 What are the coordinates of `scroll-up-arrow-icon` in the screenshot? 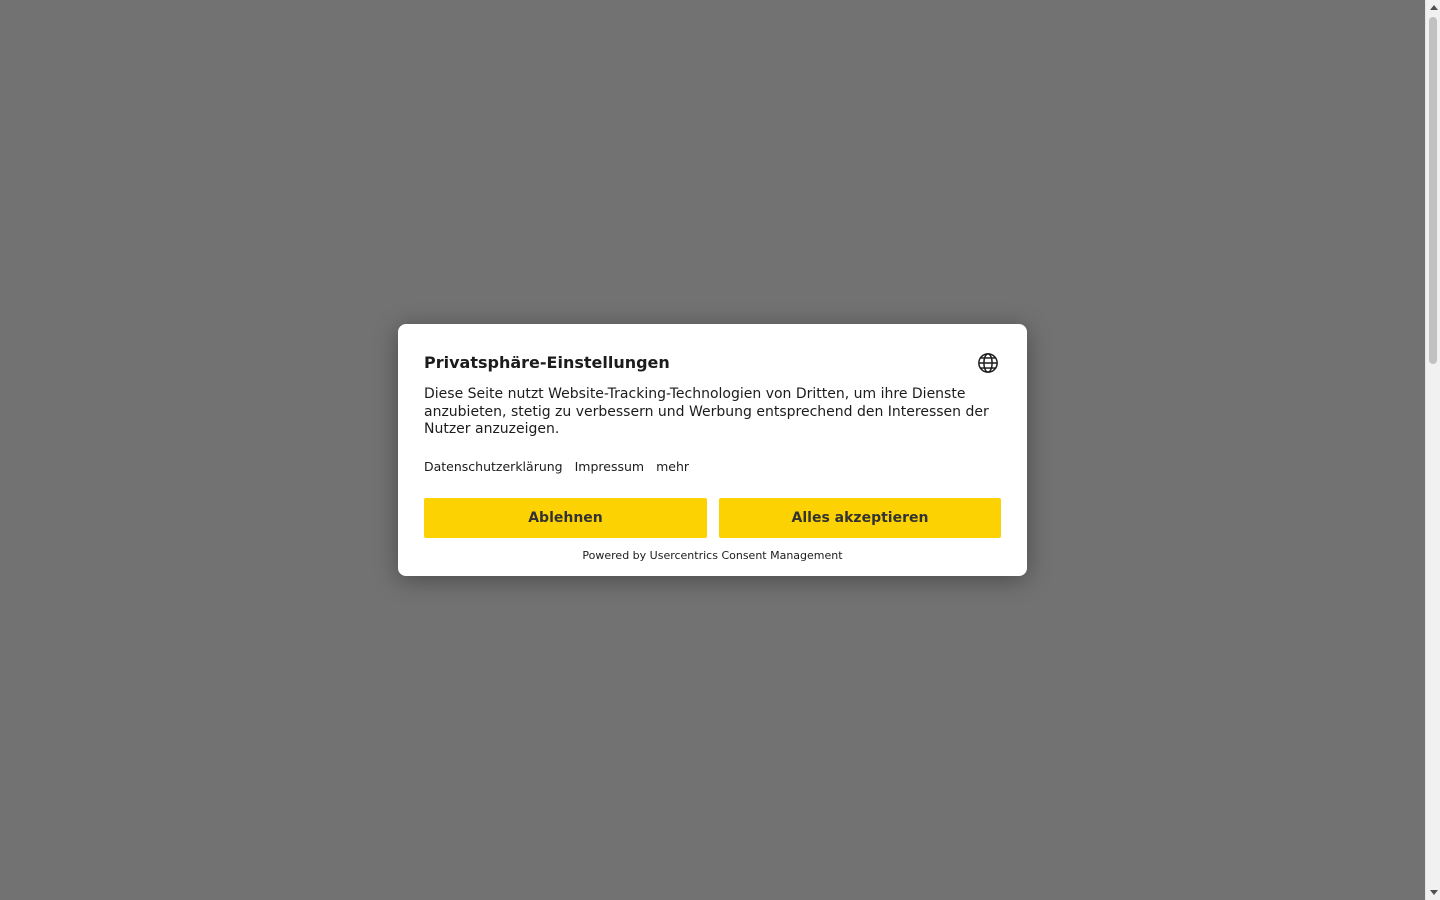 It's located at (1433, 7).